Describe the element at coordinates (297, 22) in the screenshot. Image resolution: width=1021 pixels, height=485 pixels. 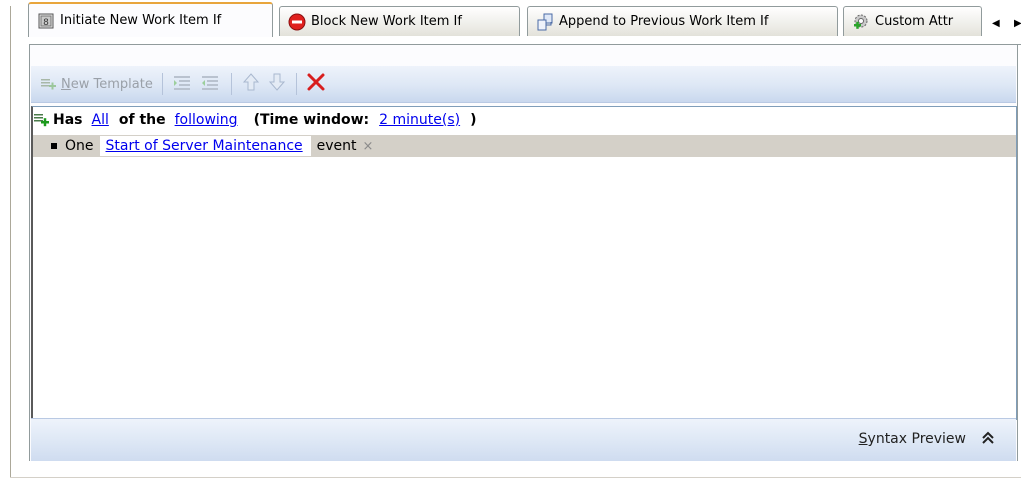
I see `block-circle-icon` at that location.